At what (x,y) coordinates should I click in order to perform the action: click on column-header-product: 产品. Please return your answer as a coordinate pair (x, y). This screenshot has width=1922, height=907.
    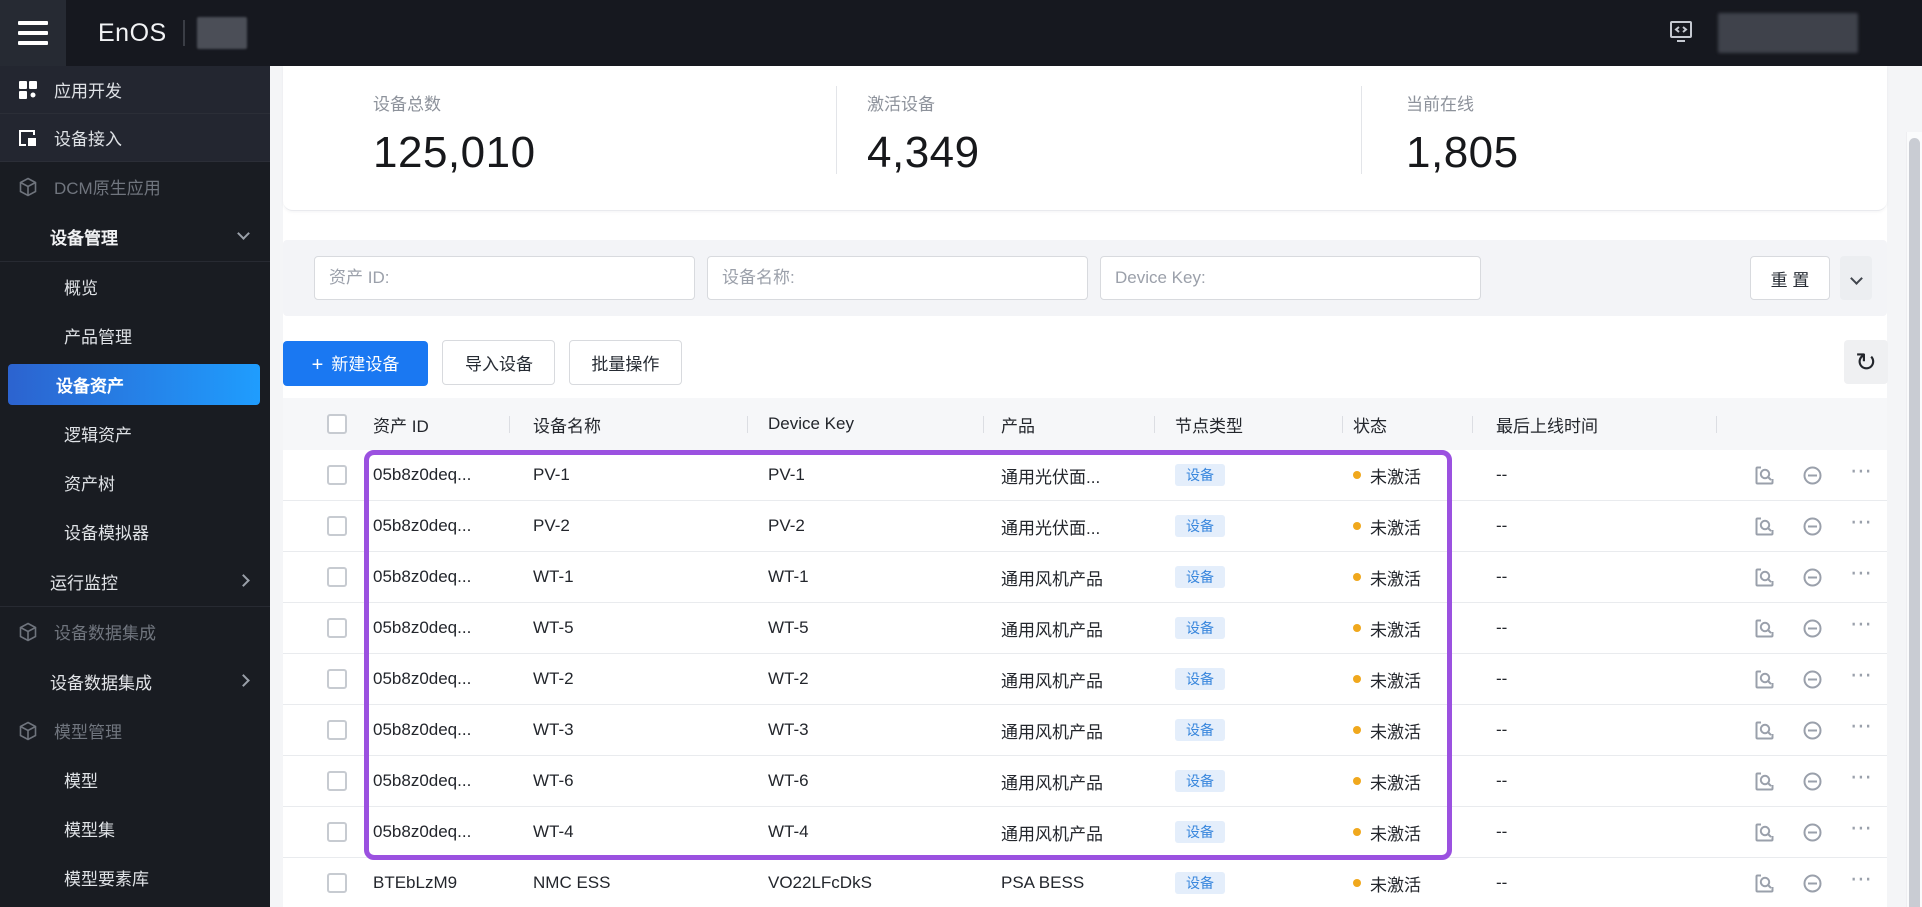
    Looking at the image, I should click on (1068, 424).